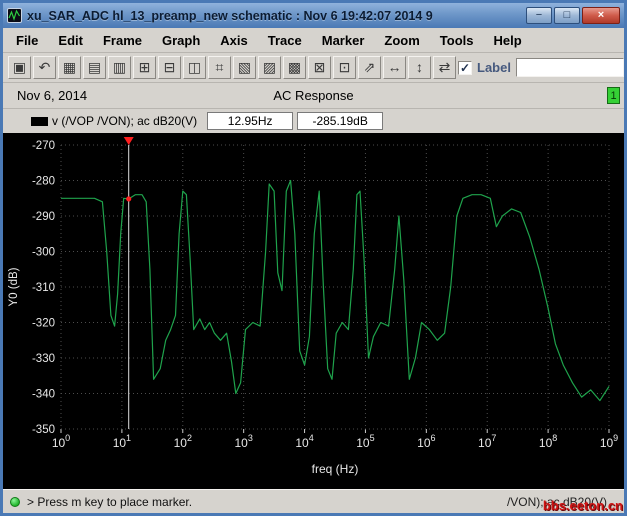 This screenshot has height=516, width=627. Describe the element at coordinates (169, 67) in the screenshot. I see `delete-subwindow-icon: ⊟` at that location.